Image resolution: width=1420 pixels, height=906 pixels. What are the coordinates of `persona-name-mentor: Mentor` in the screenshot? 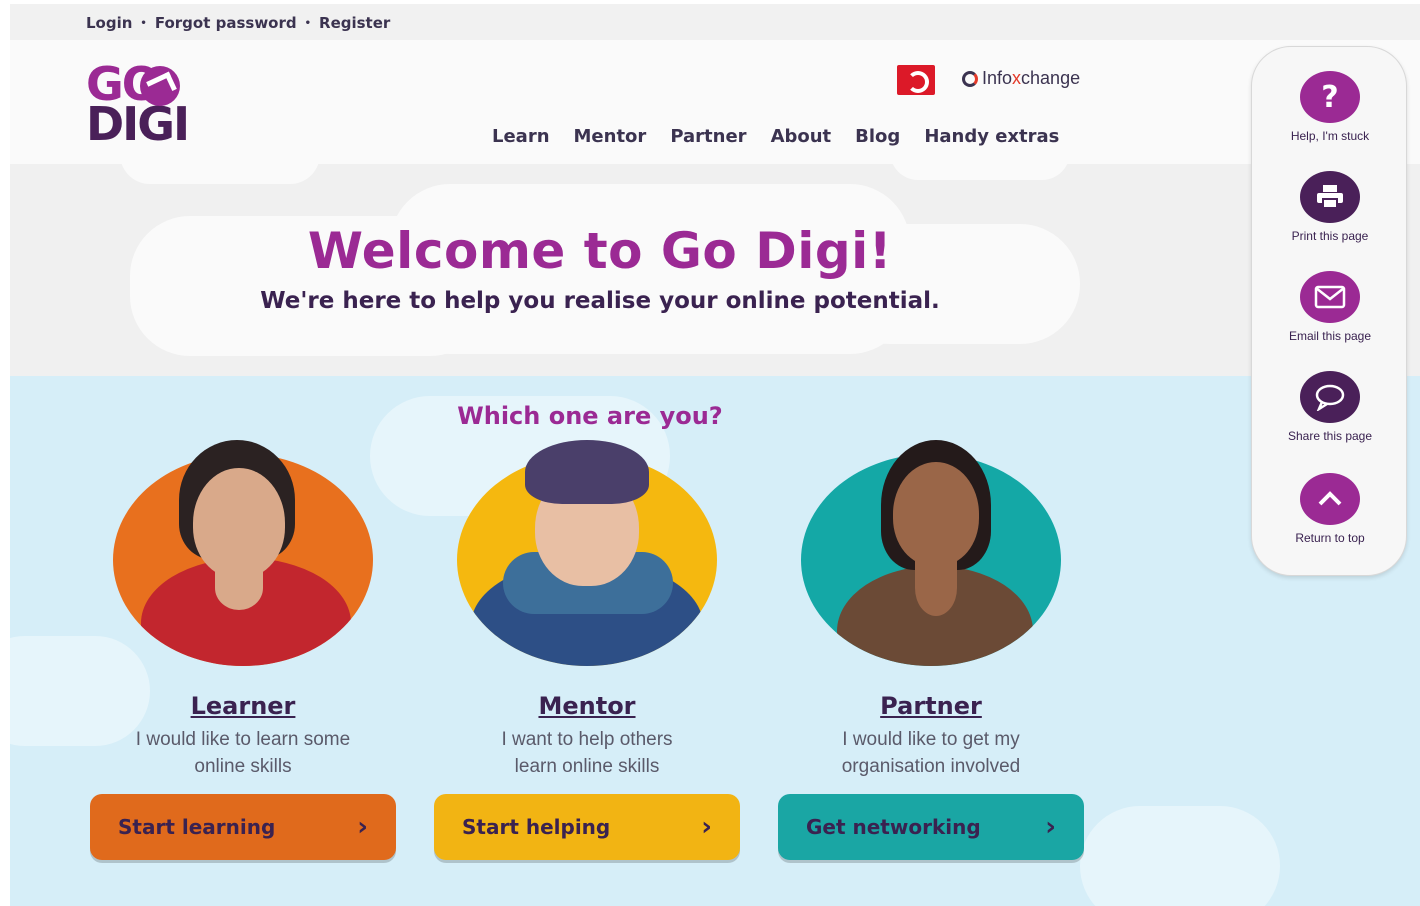 It's located at (587, 706).